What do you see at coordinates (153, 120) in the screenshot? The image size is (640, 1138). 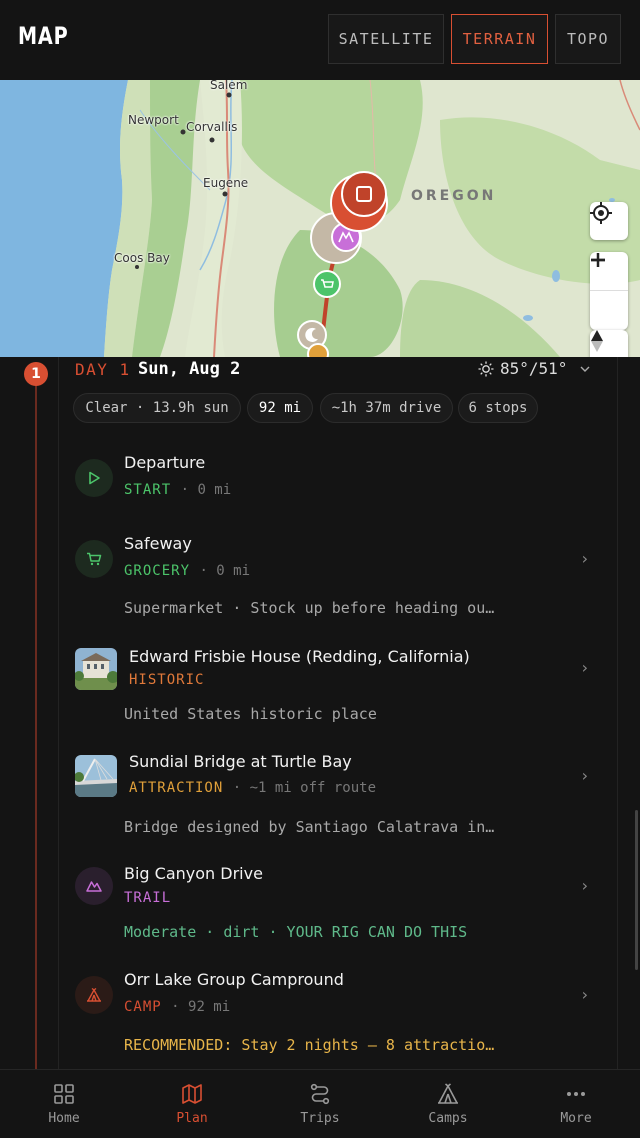 I see `map-label-newport: Newport` at bounding box center [153, 120].